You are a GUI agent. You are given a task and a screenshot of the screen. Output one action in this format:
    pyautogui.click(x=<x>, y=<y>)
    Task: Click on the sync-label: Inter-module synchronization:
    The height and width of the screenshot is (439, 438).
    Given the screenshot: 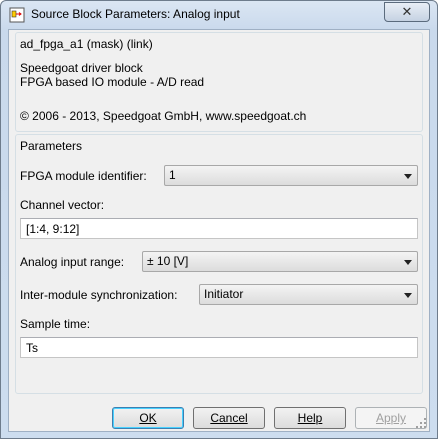 What is the action you would take?
    pyautogui.click(x=99, y=295)
    